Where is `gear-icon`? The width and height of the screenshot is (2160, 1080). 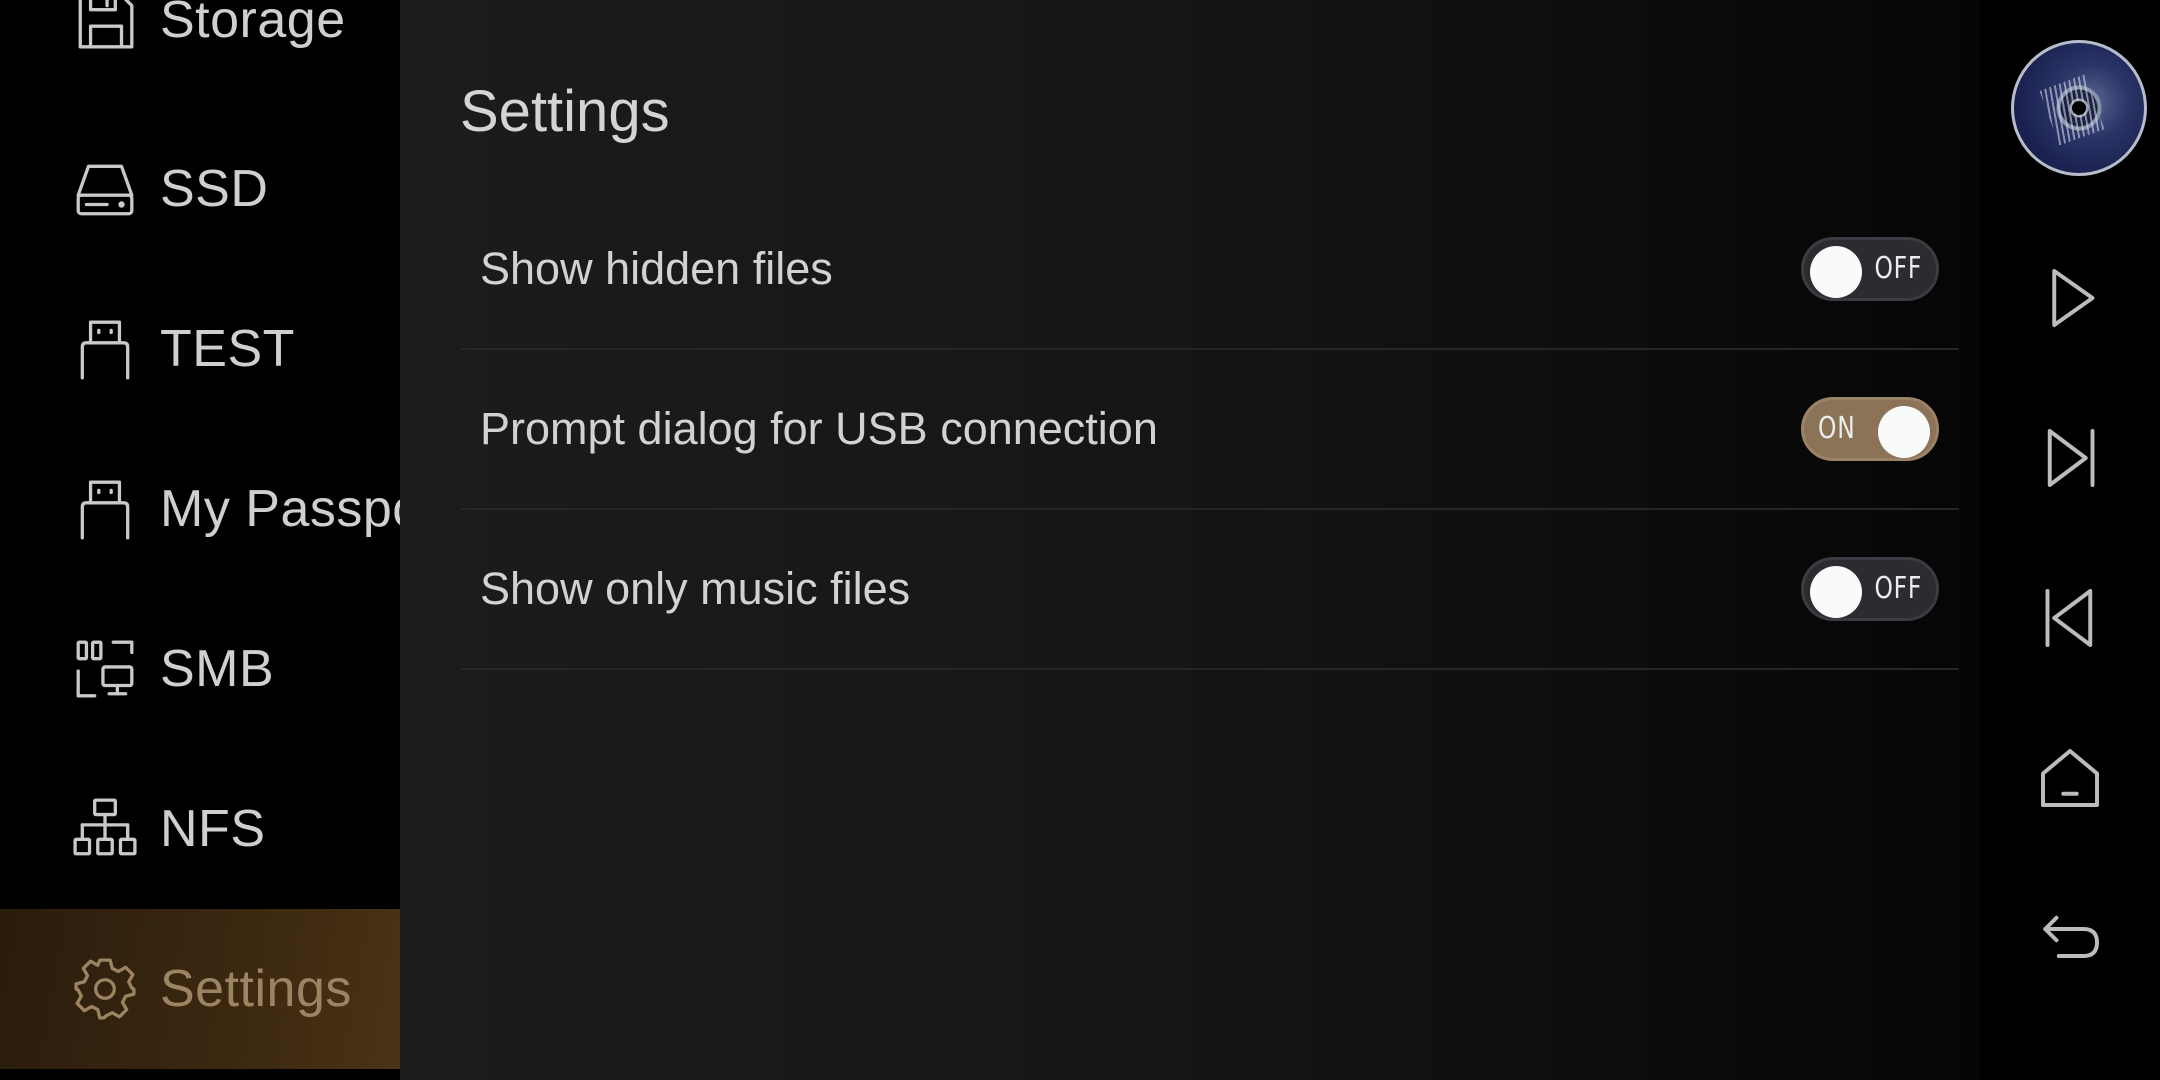 gear-icon is located at coordinates (105, 989).